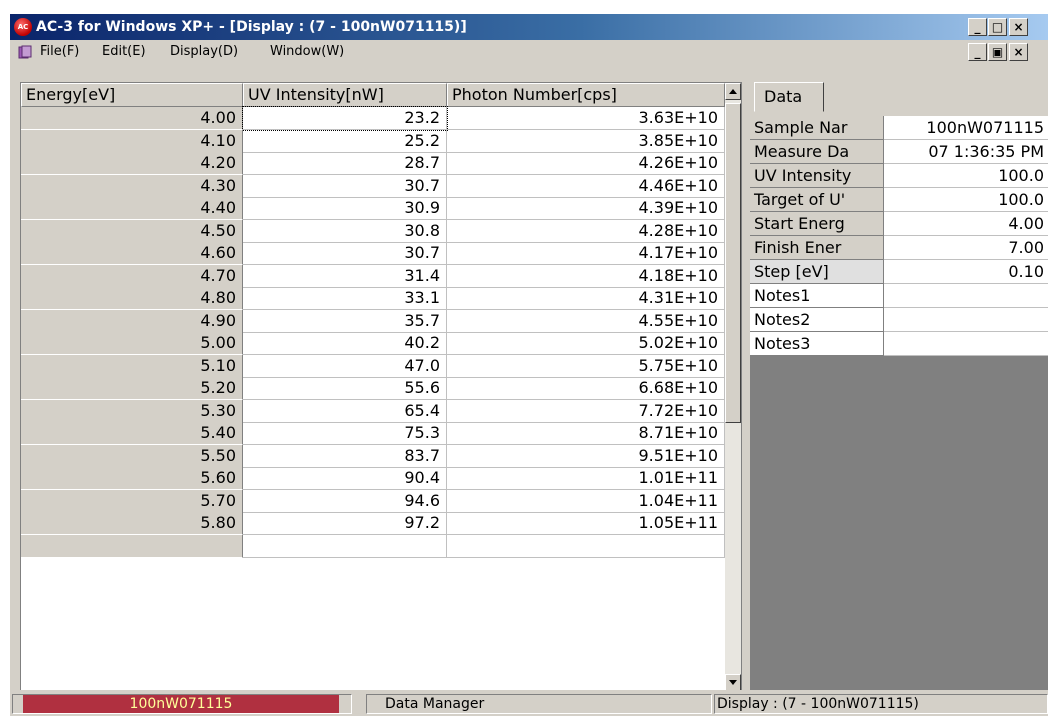 The height and width of the screenshot is (716, 1048). What do you see at coordinates (132, 208) in the screenshot?
I see `energy-cell: 4.40` at bounding box center [132, 208].